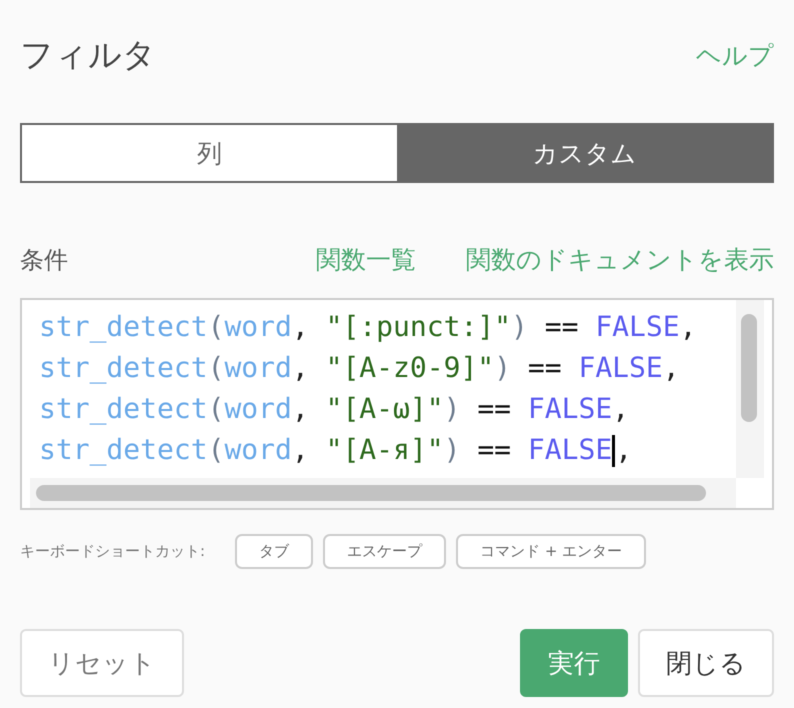 The width and height of the screenshot is (794, 708). Describe the element at coordinates (334, 409) in the screenshot. I see `code-line: str_detect(word, "[A-ω]") == FALSE,` at that location.